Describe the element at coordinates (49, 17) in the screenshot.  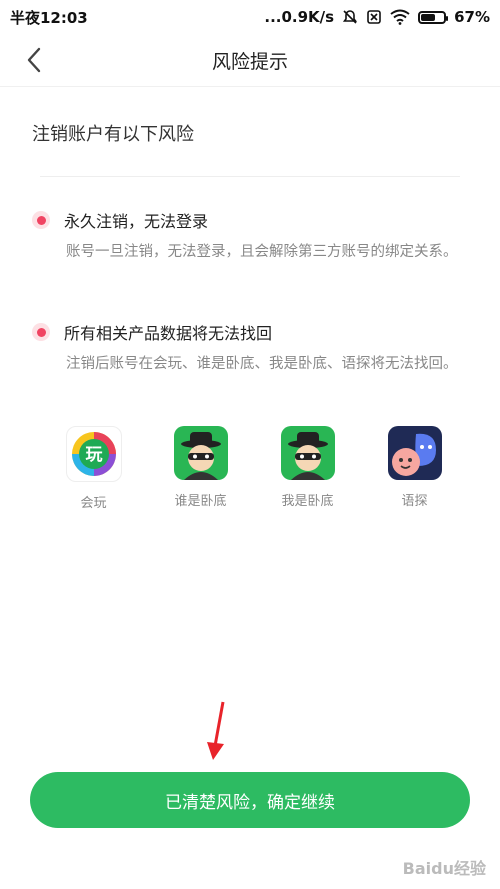
I see `status-time: 半夜12:03` at that location.